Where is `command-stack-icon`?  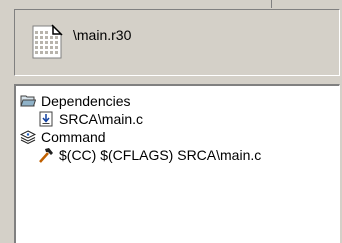 command-stack-icon is located at coordinates (28, 137).